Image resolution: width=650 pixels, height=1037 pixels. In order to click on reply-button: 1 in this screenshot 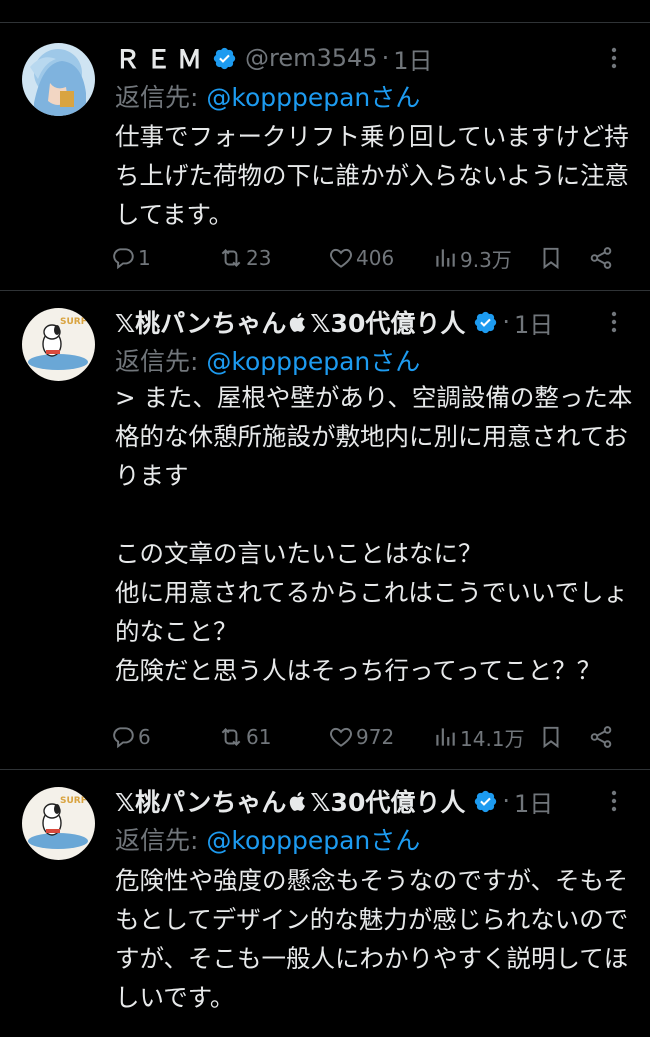, I will do `click(130, 258)`.